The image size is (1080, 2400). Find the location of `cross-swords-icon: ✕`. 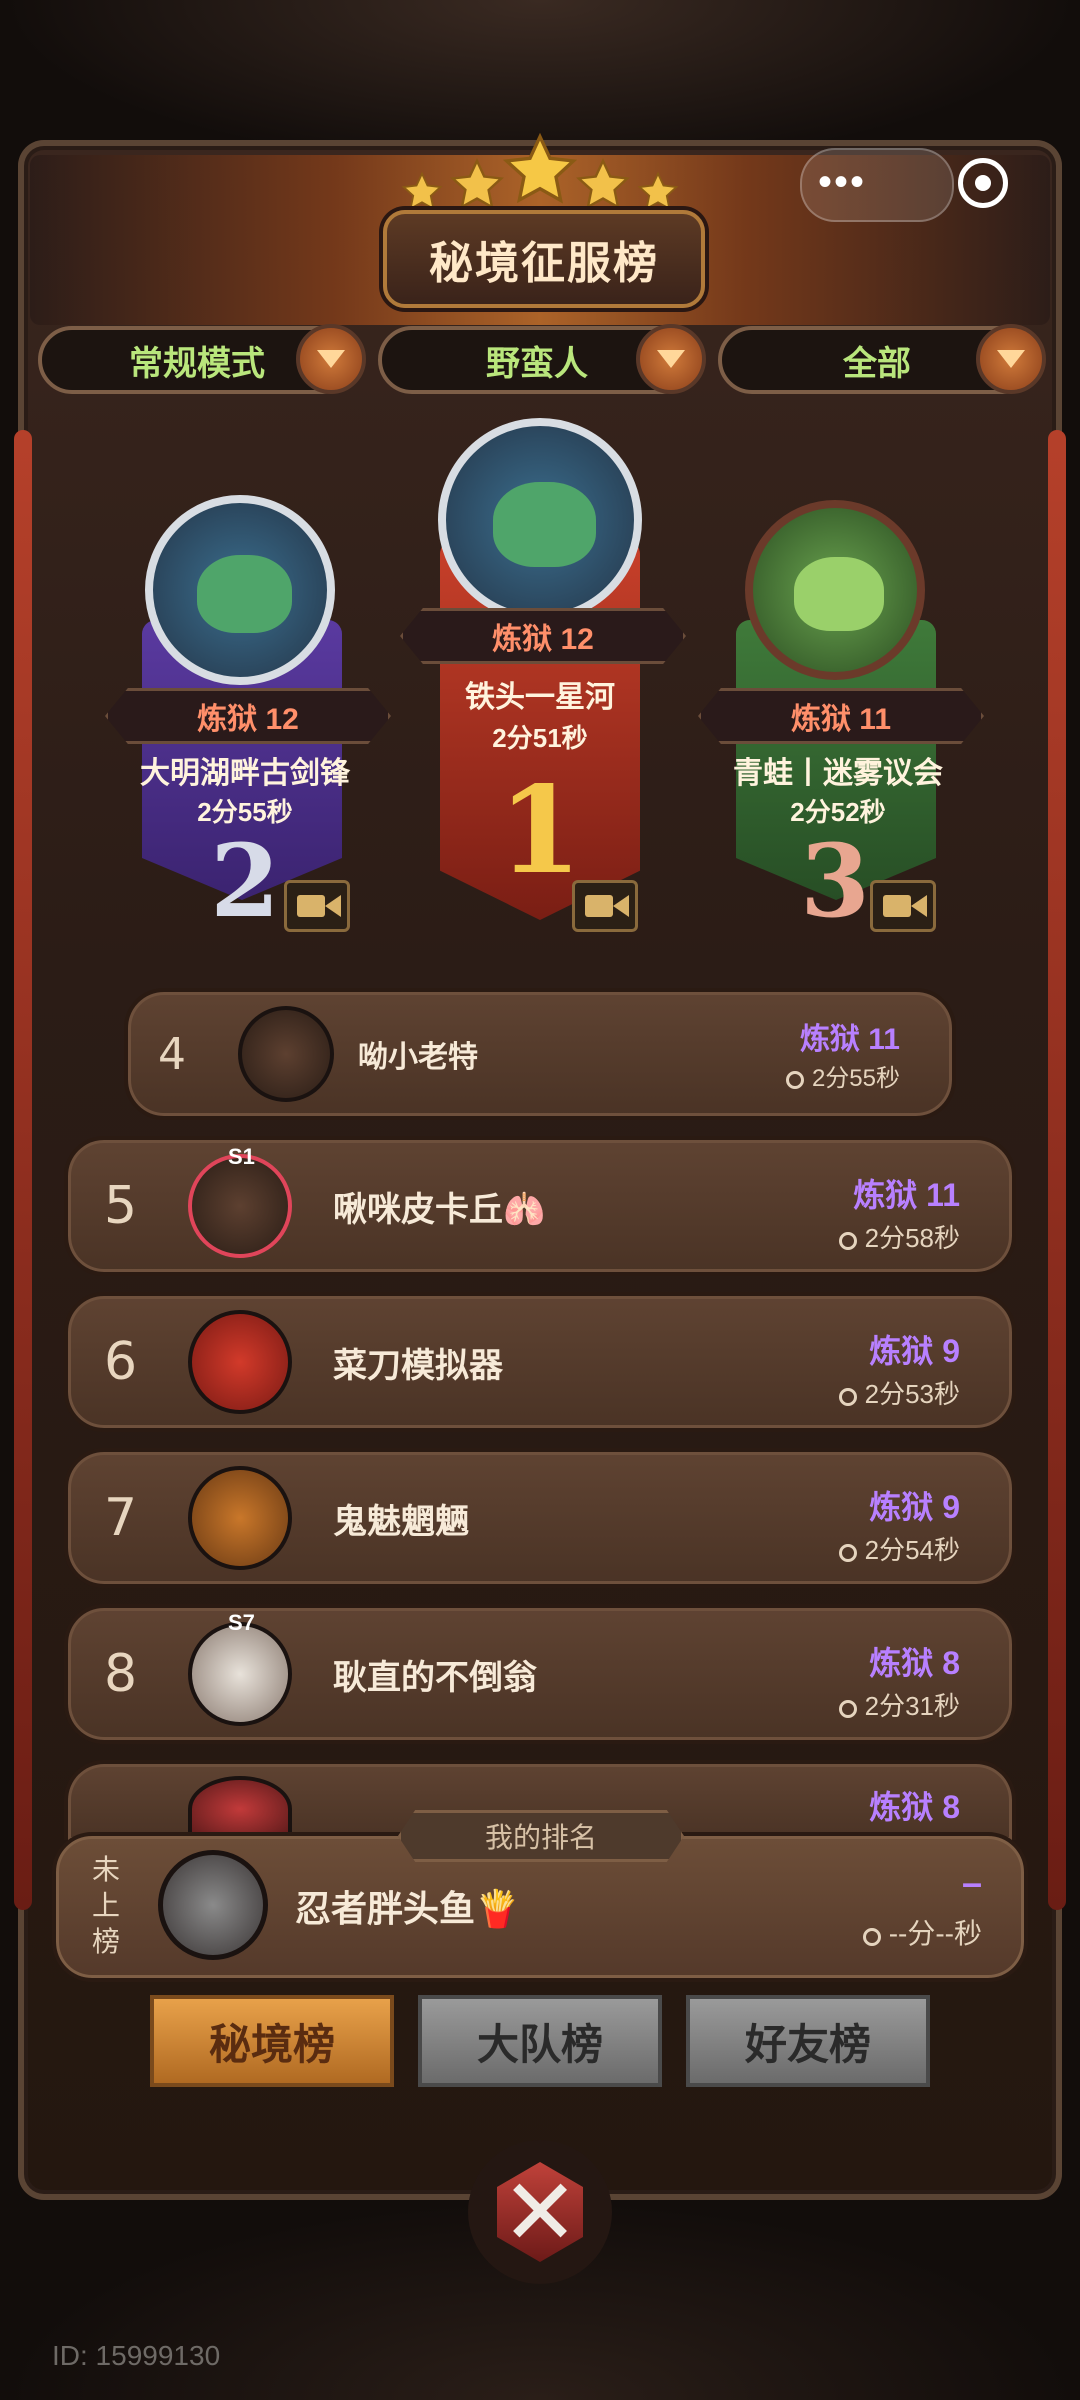

cross-swords-icon: ✕ is located at coordinates (540, 2212).